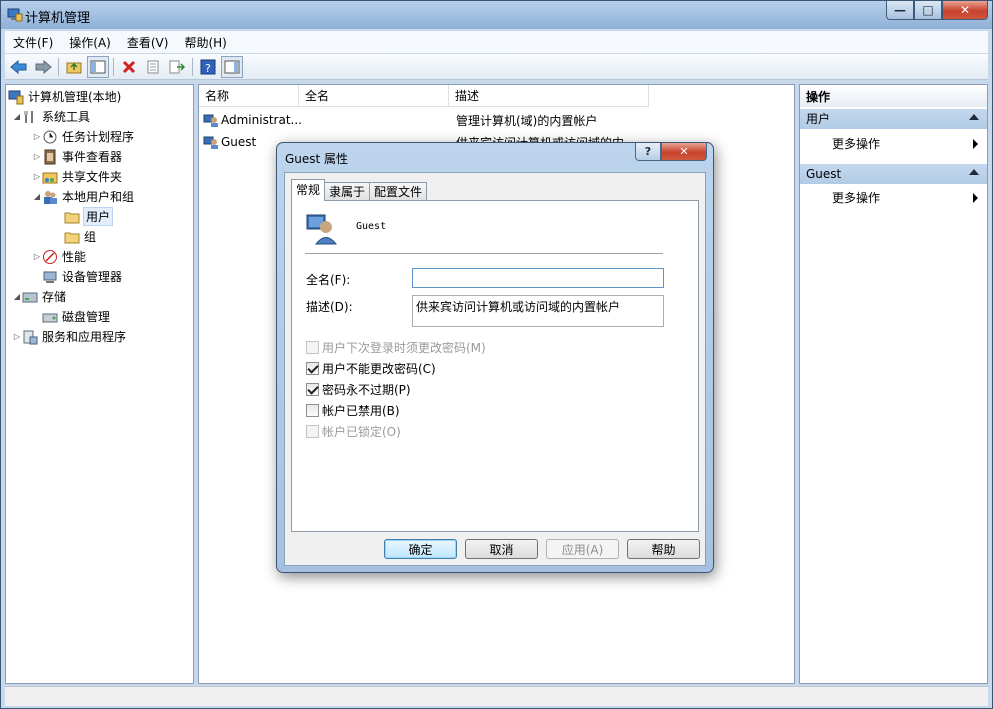 The image size is (993, 709). I want to click on tree-label: 设备管理器, so click(92, 277).